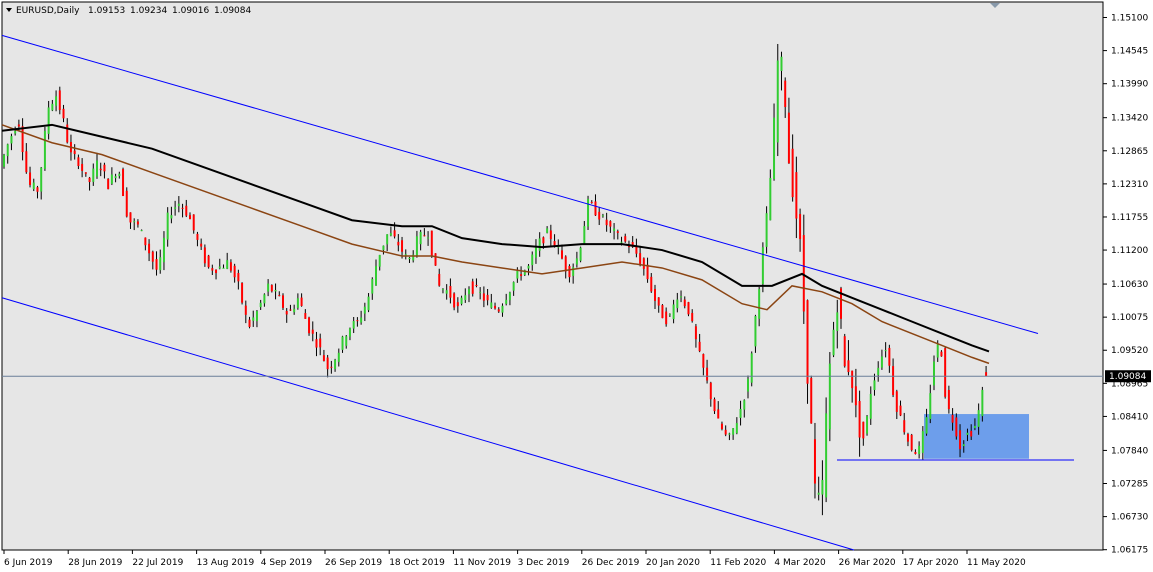 Image resolution: width=1153 pixels, height=572 pixels. I want to click on price-tick-label: 1.10630, so click(1129, 285).